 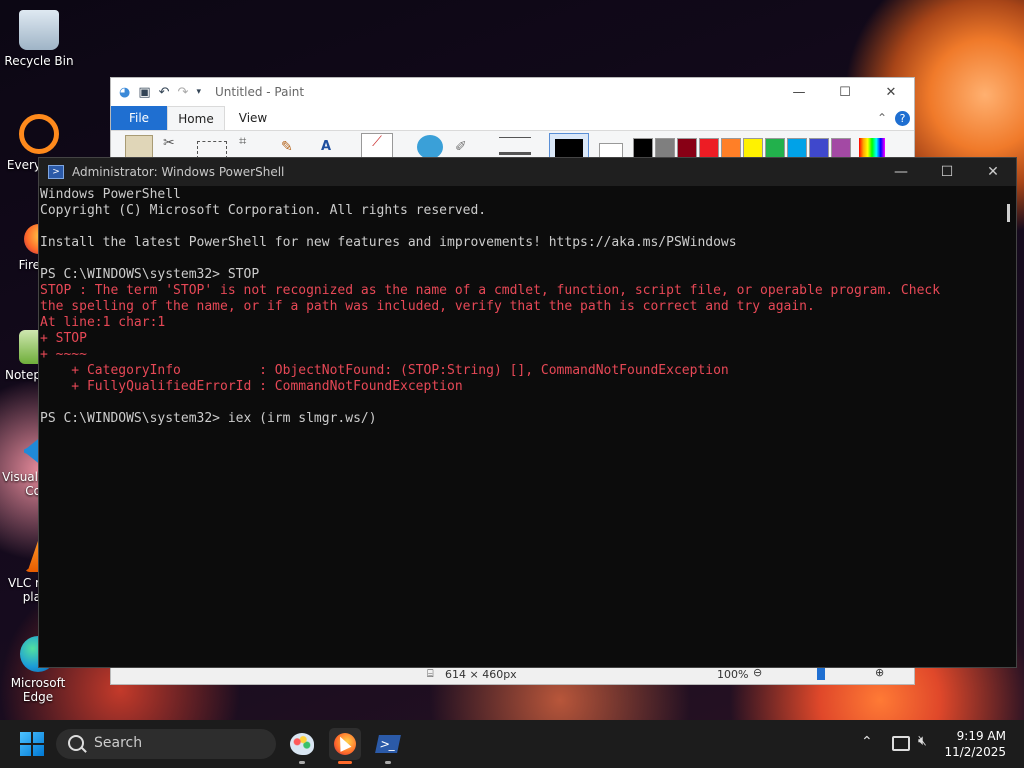 I want to click on console-line: + ~~~~, so click(x=63, y=354).